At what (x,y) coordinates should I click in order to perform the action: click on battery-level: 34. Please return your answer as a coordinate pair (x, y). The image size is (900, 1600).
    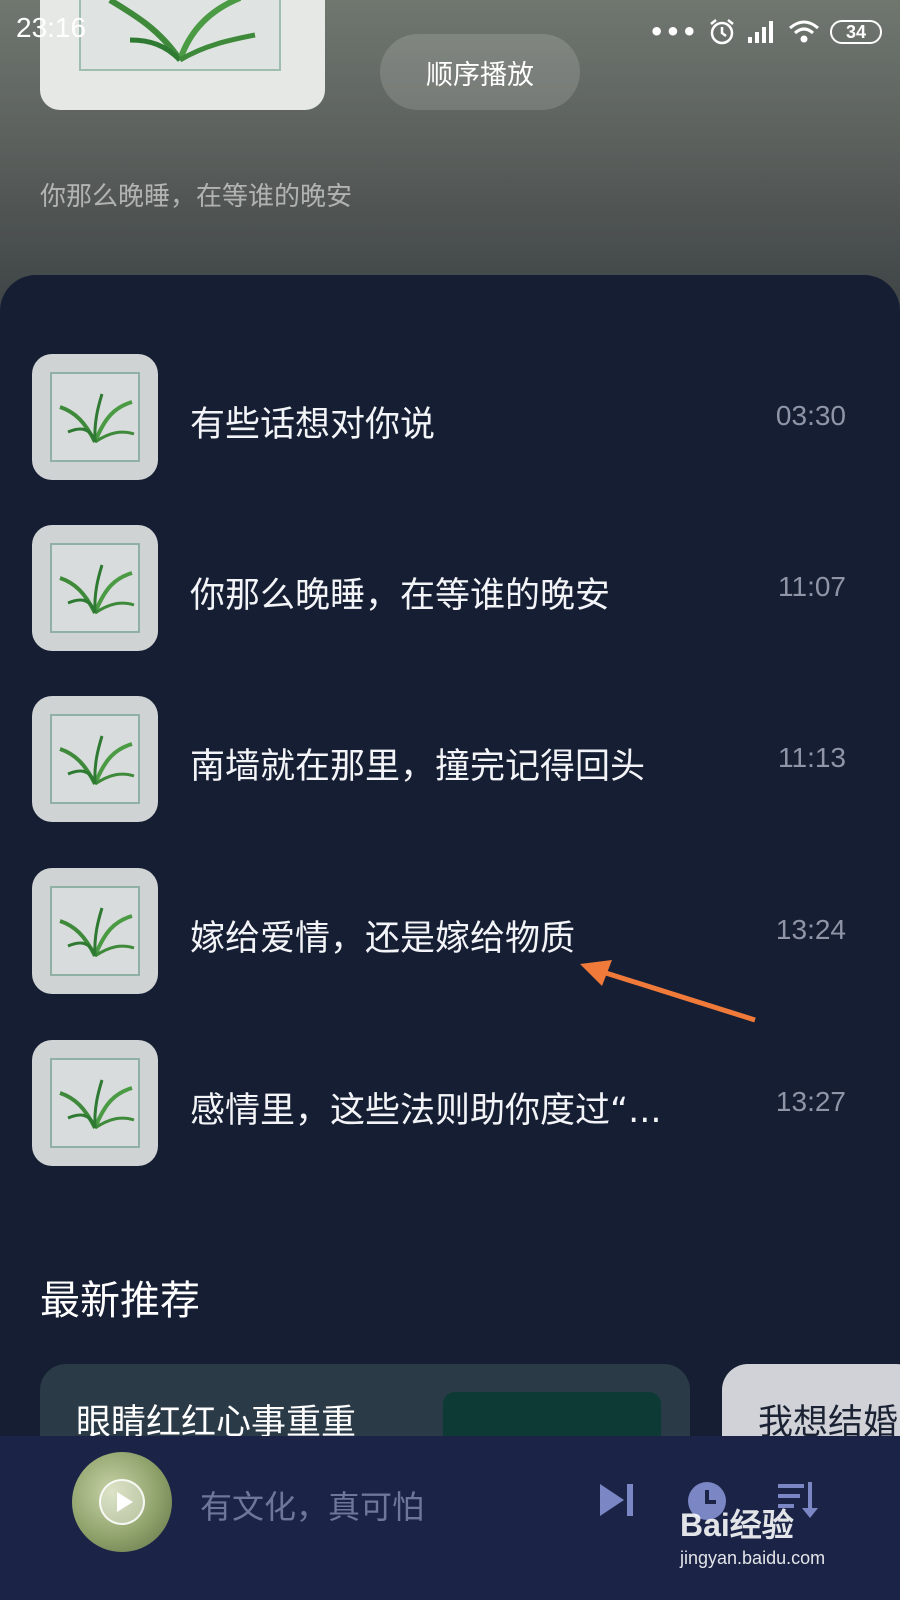
    Looking at the image, I should click on (856, 31).